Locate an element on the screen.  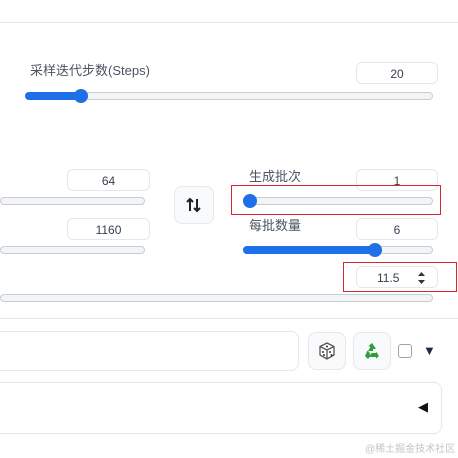
random-seed-button is located at coordinates (327, 351).